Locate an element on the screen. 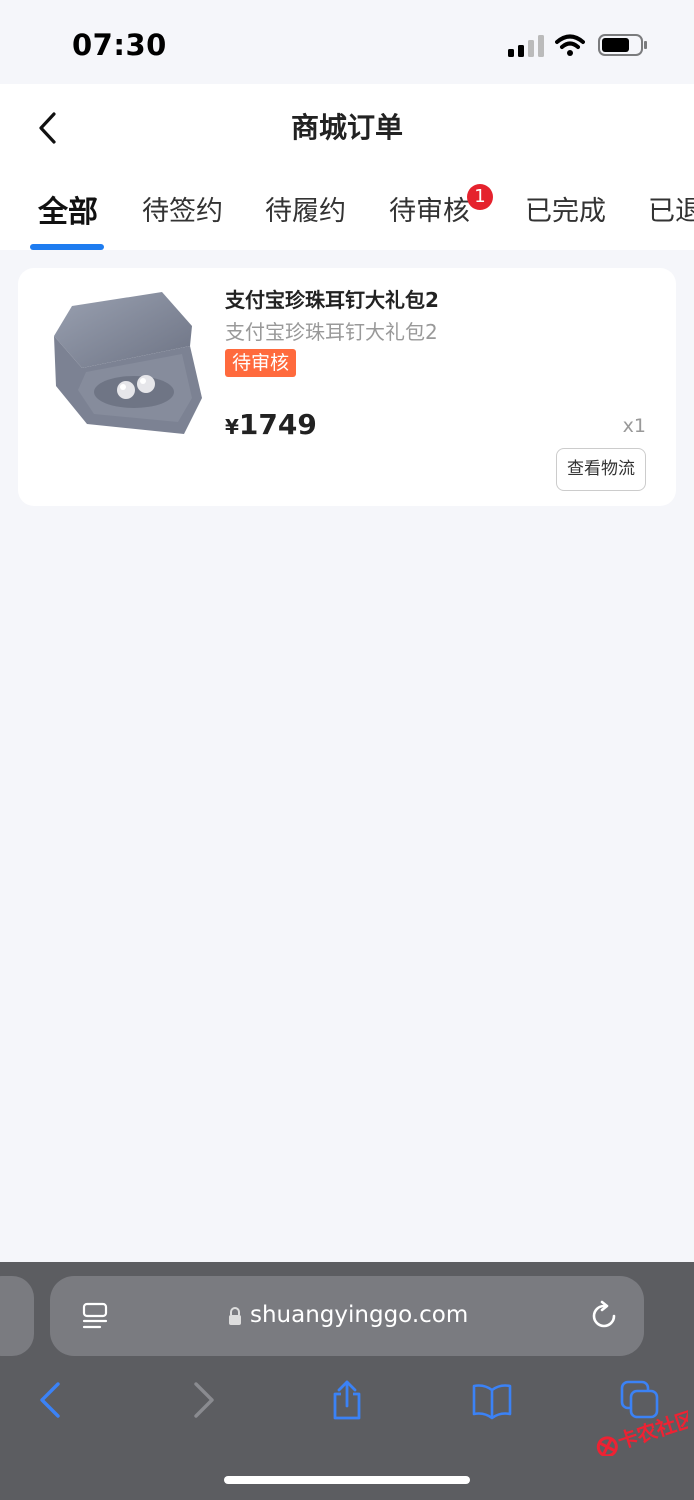 The image size is (694, 1500). order-status-tag: 待审核 is located at coordinates (261, 363).